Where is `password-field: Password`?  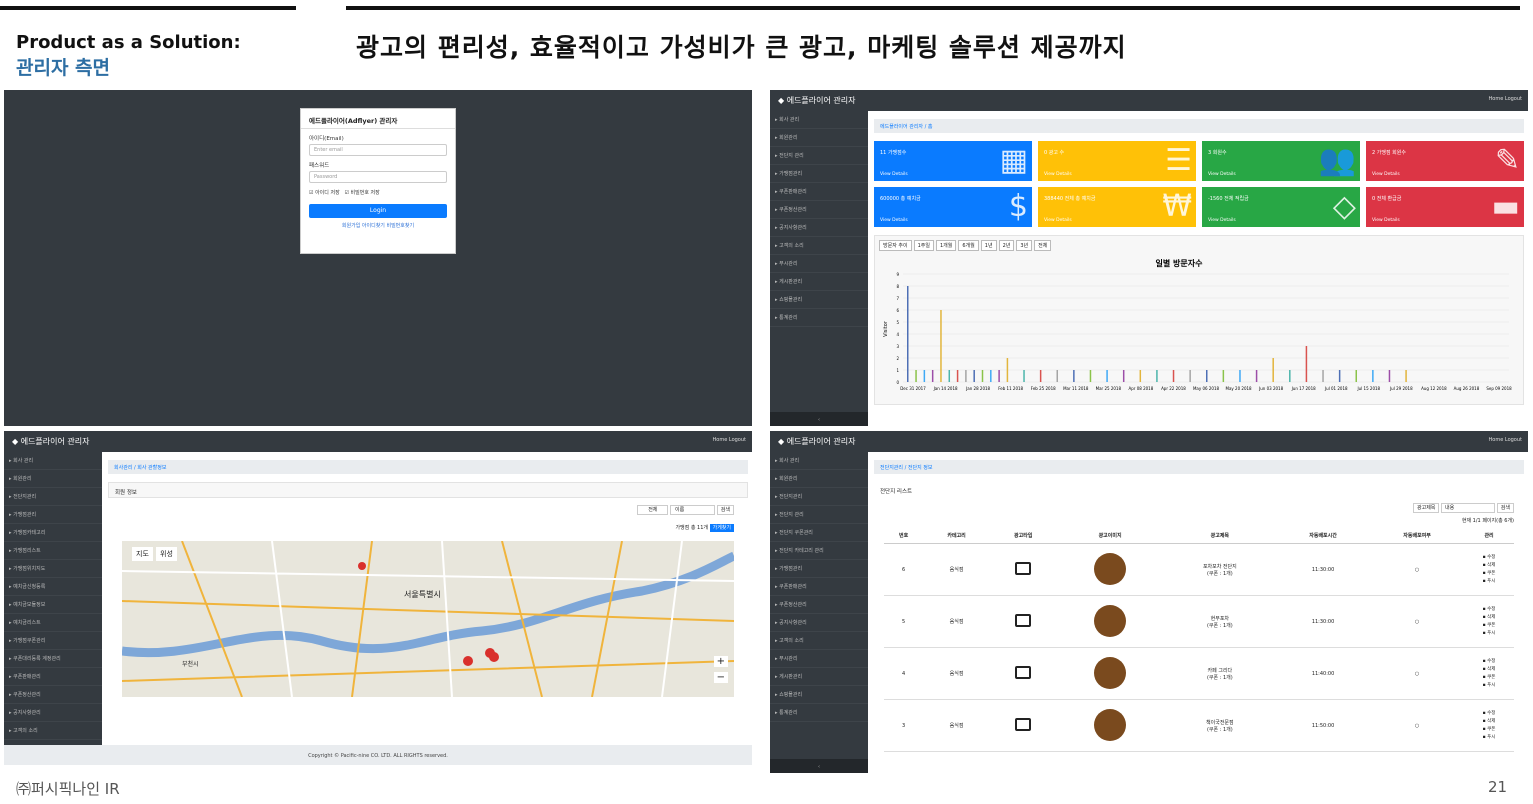 password-field: Password is located at coordinates (378, 177).